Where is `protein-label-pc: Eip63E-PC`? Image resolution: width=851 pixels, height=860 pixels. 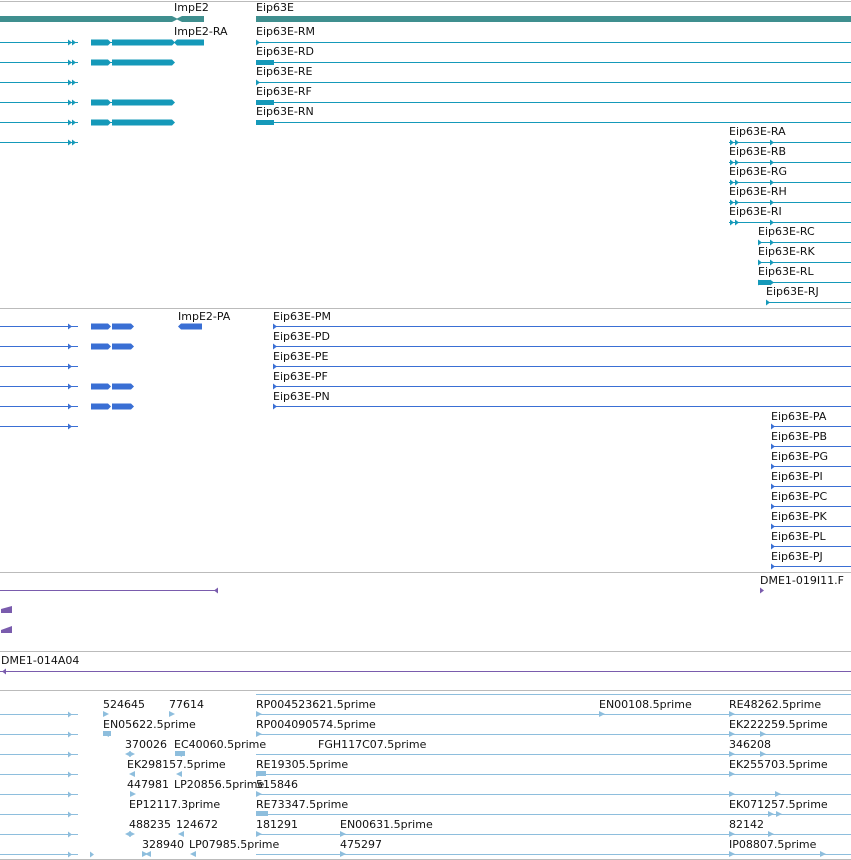 protein-label-pc: Eip63E-PC is located at coordinates (799, 497).